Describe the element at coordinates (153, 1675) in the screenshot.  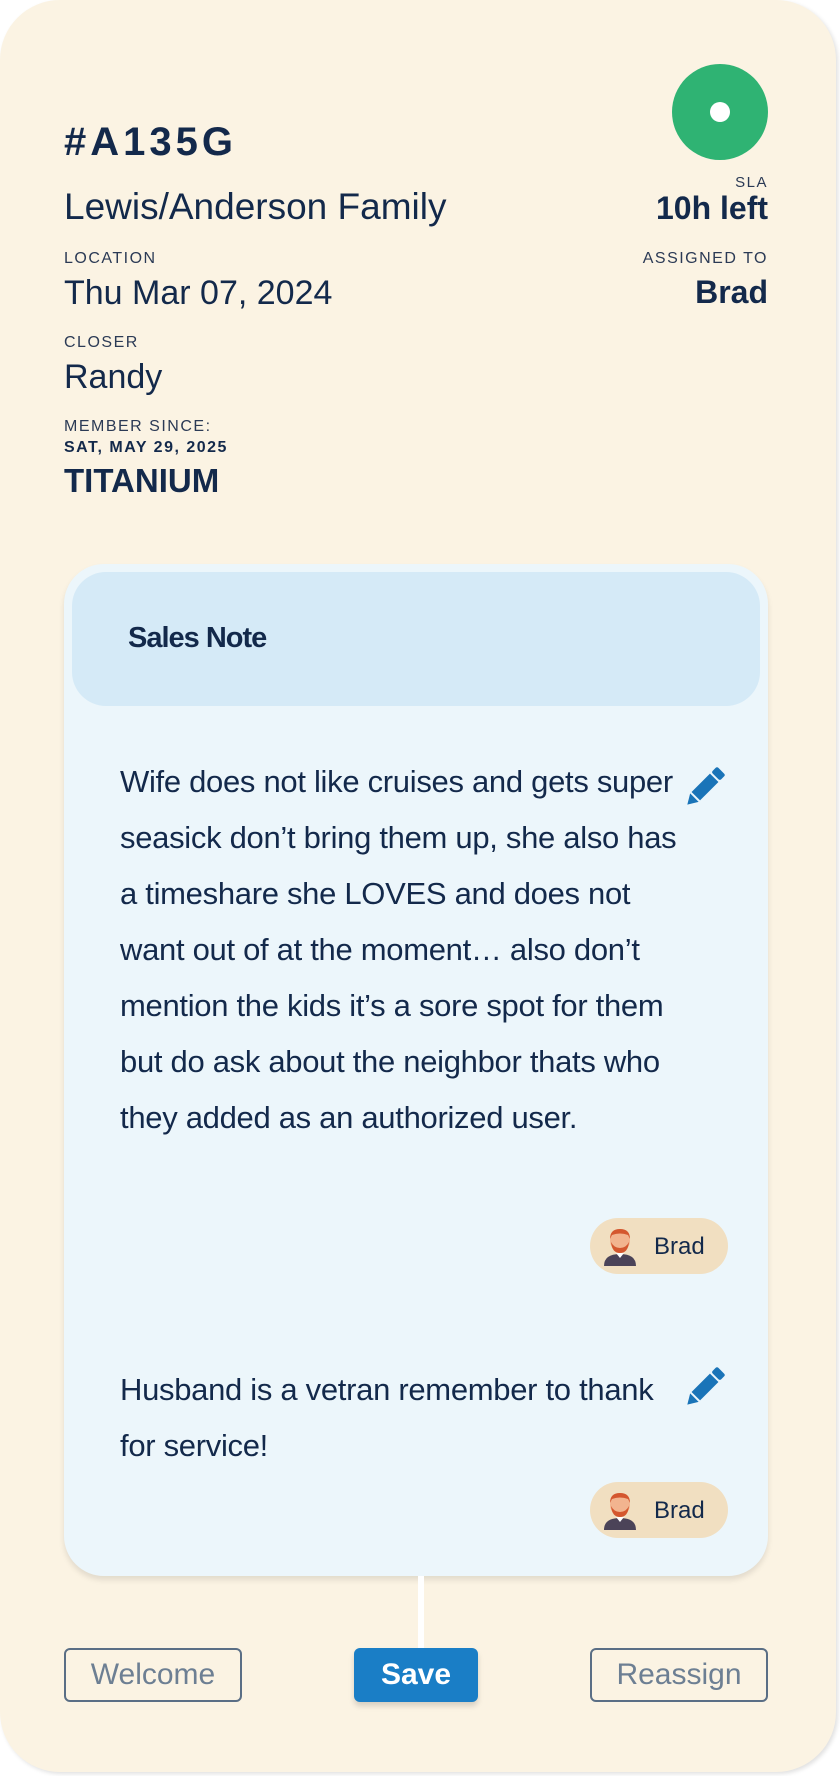
I see `welcome-button: Welcome` at that location.